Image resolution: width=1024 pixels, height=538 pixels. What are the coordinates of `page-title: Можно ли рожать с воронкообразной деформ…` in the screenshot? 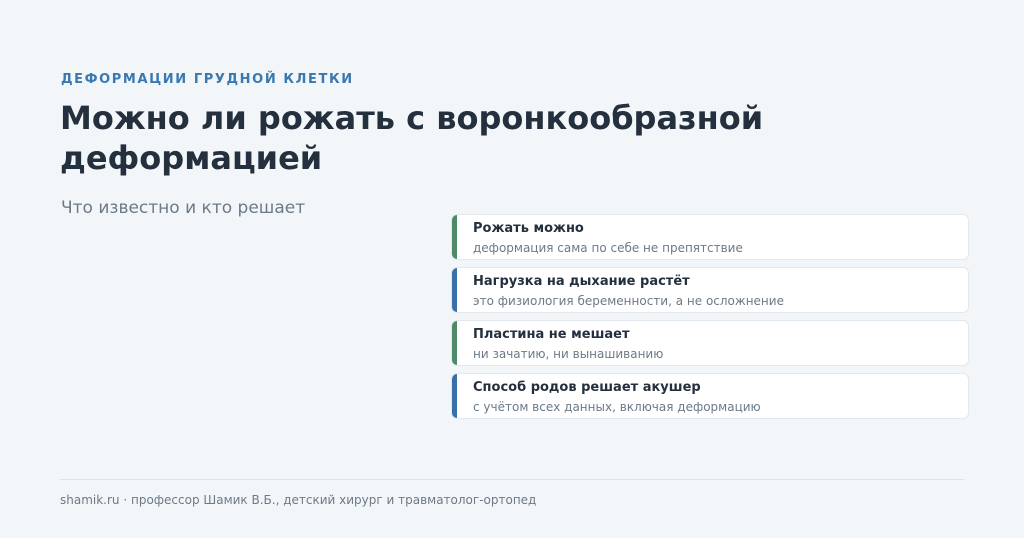 It's located at (412, 138).